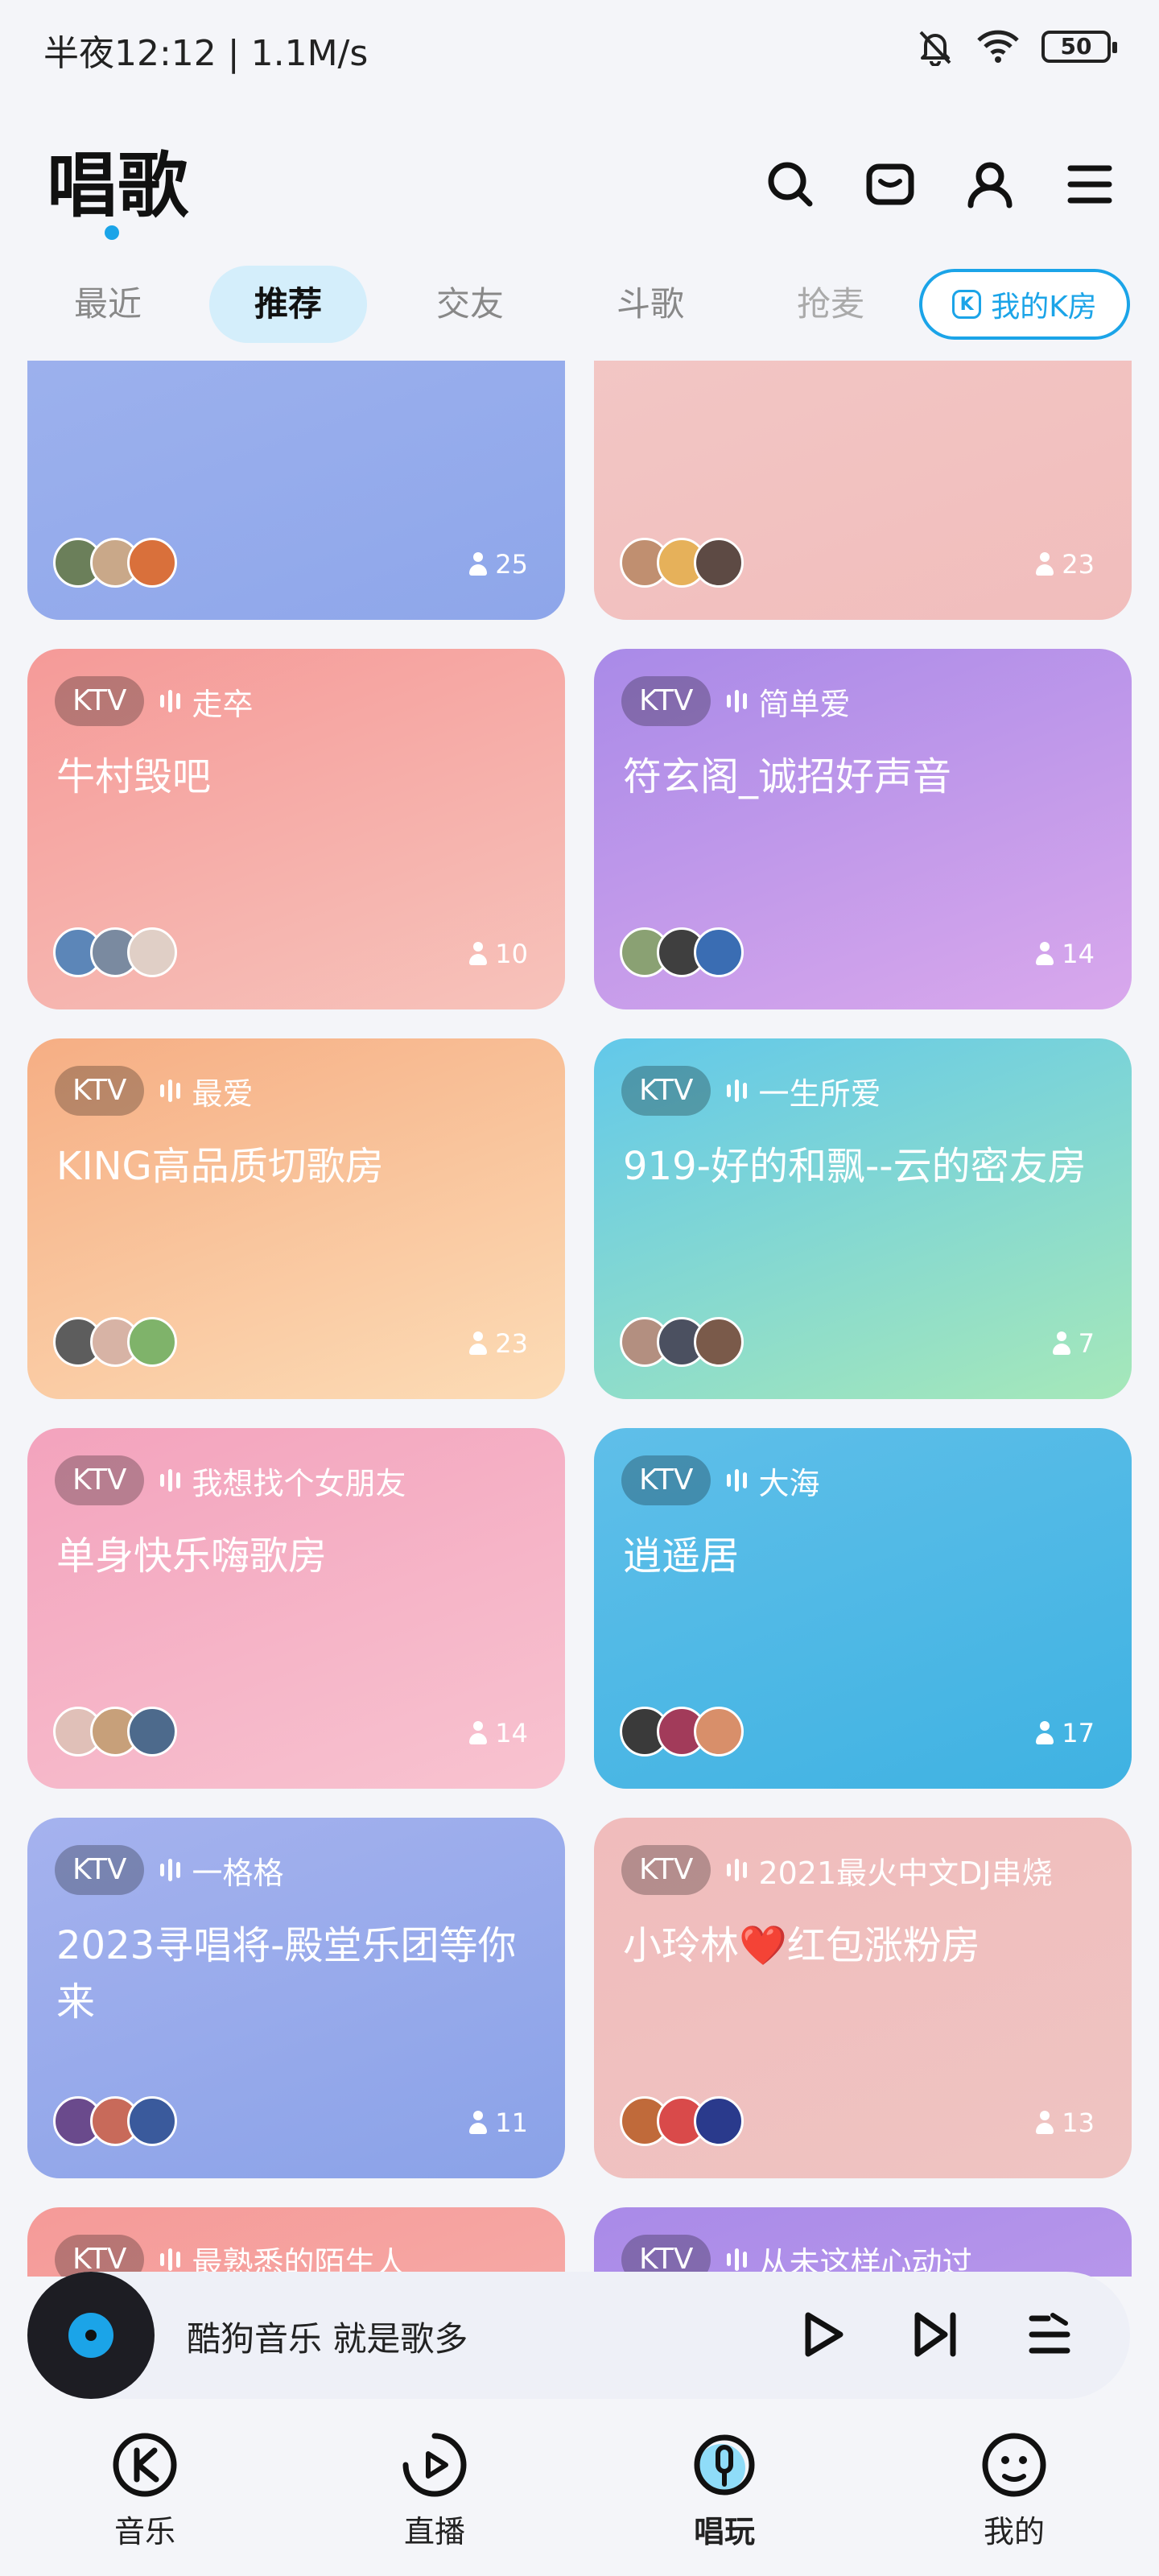 This screenshot has width=1159, height=2576. What do you see at coordinates (578, 2335) in the screenshot?
I see `mini-player: 酷狗音乐 就是歌多` at bounding box center [578, 2335].